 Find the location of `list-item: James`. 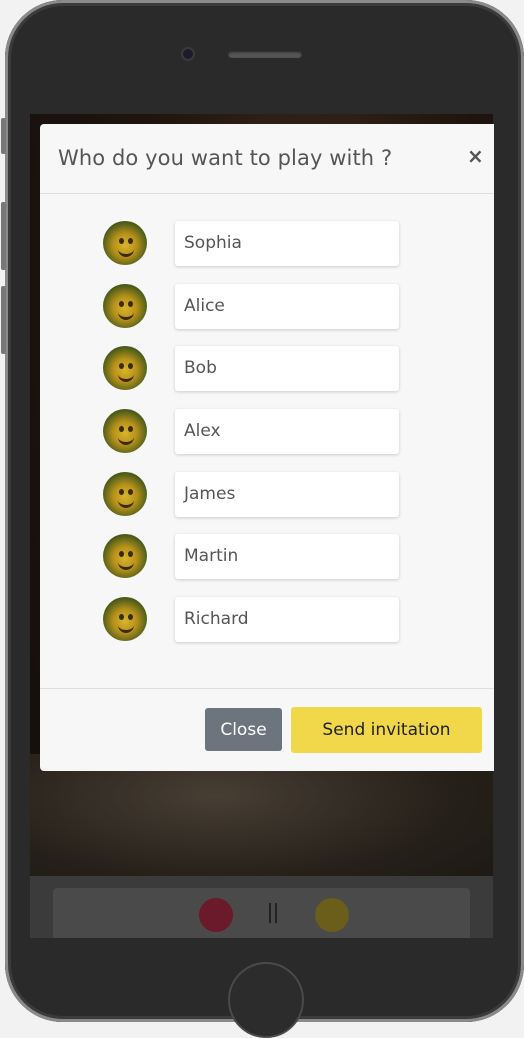

list-item: James is located at coordinates (267, 495).